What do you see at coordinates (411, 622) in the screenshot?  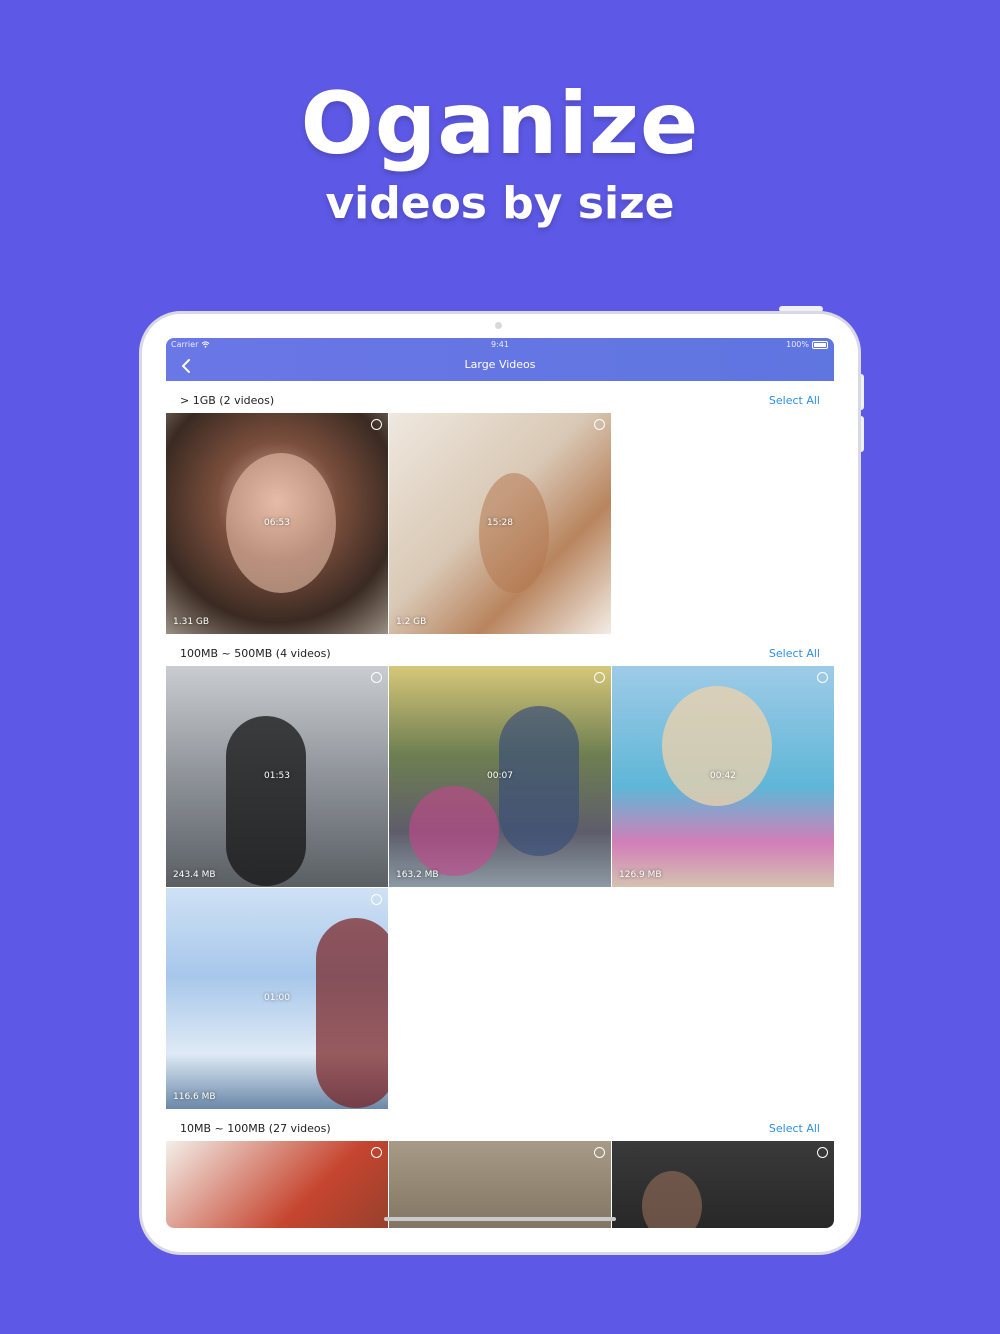 I see `video-size: 1.2 GB` at bounding box center [411, 622].